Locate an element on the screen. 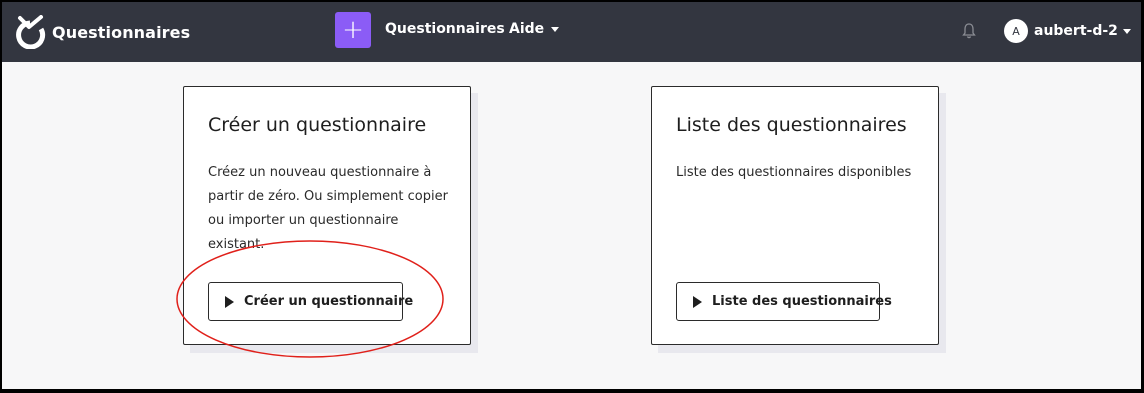  user-name: aubert-d-2 is located at coordinates (1076, 31).